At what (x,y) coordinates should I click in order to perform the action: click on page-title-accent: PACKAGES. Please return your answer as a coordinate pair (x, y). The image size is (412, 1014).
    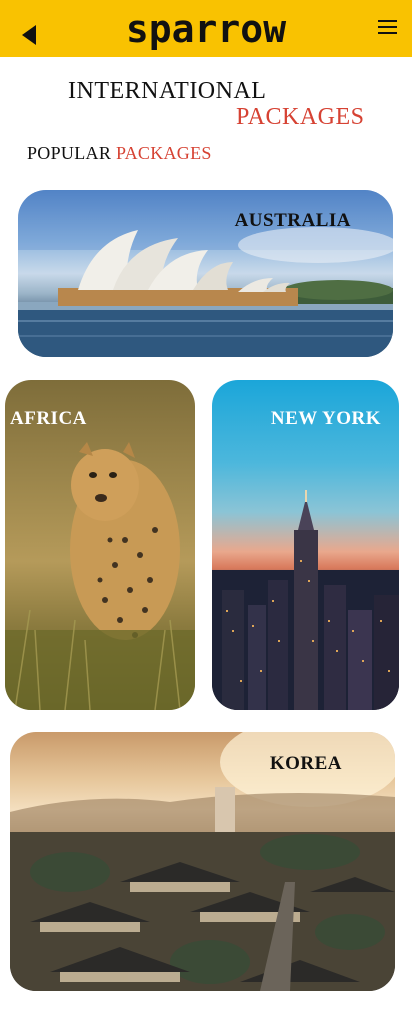
    Looking at the image, I should click on (300, 117).